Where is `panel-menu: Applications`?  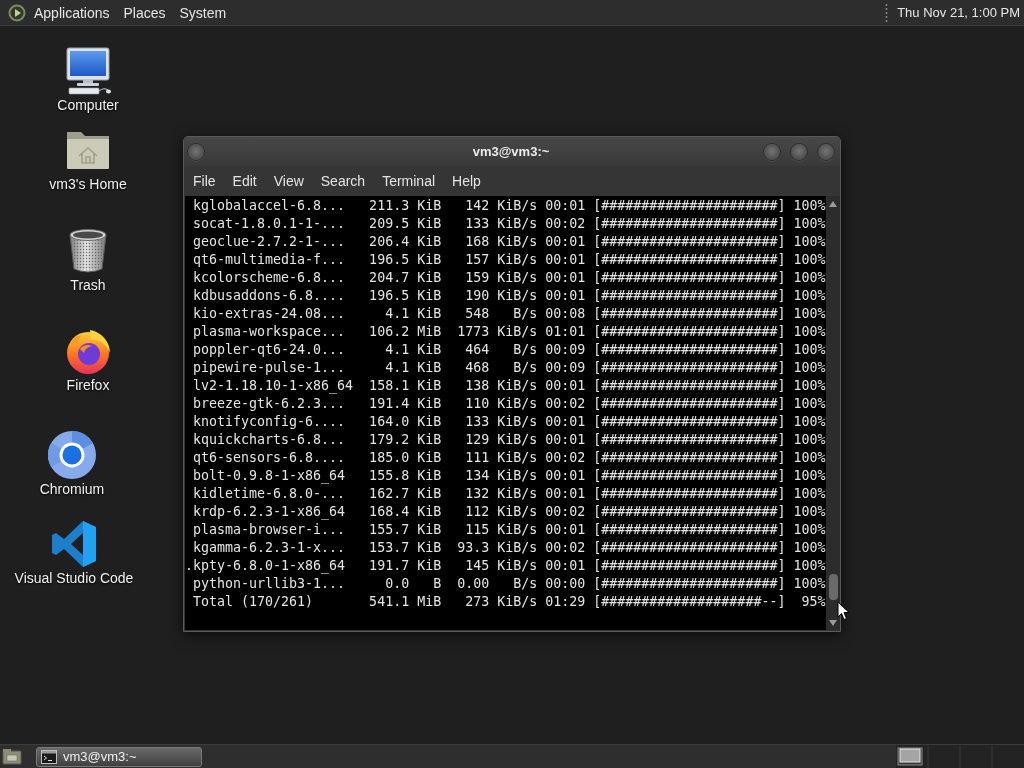 panel-menu: Applications is located at coordinates (72, 12).